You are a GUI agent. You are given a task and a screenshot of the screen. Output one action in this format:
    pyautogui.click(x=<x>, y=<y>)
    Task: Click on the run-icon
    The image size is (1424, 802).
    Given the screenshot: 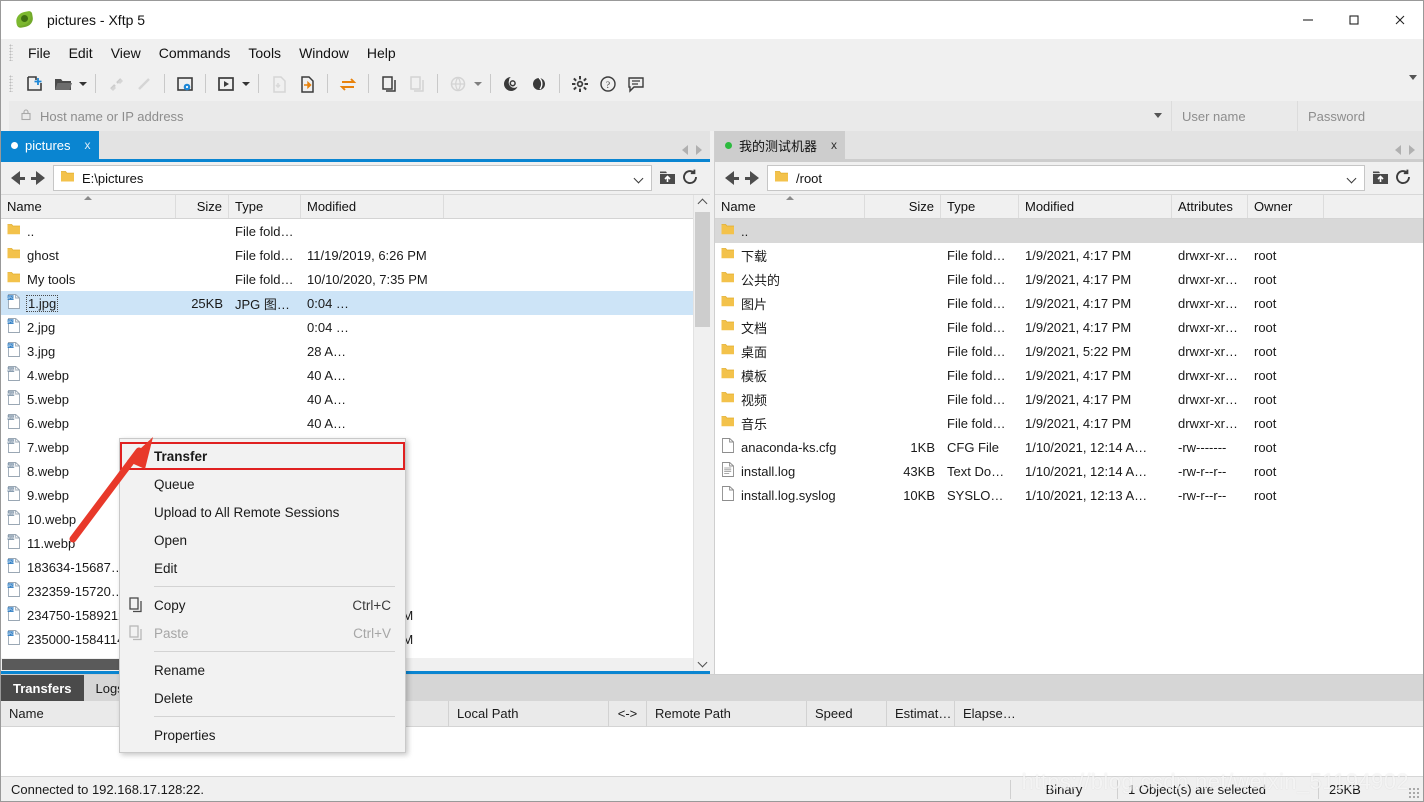 What is the action you would take?
    pyautogui.click(x=226, y=84)
    